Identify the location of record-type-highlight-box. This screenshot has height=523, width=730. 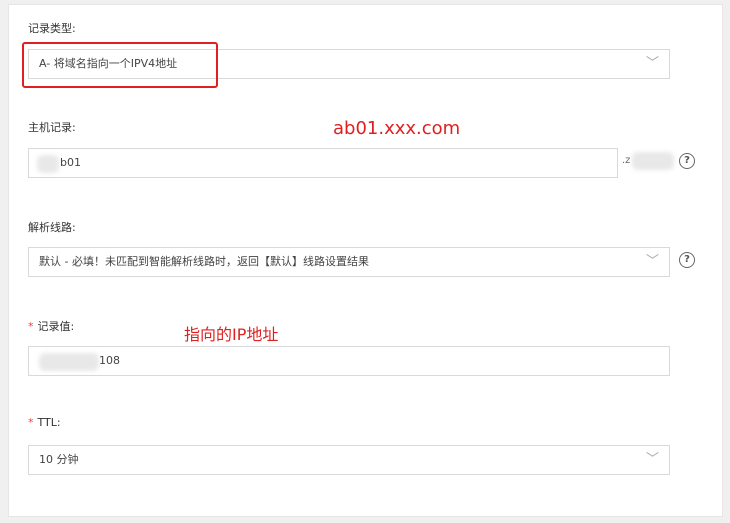
(120, 65).